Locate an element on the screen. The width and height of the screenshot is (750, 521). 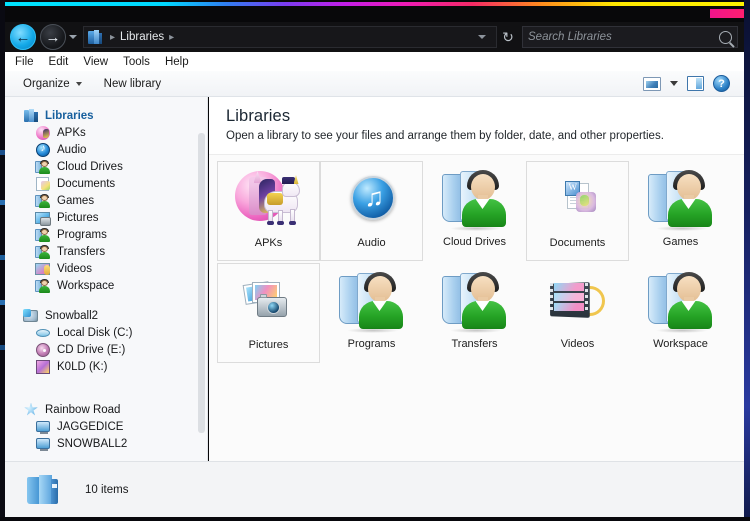
network-computer-icon is located at coordinates (43, 427).